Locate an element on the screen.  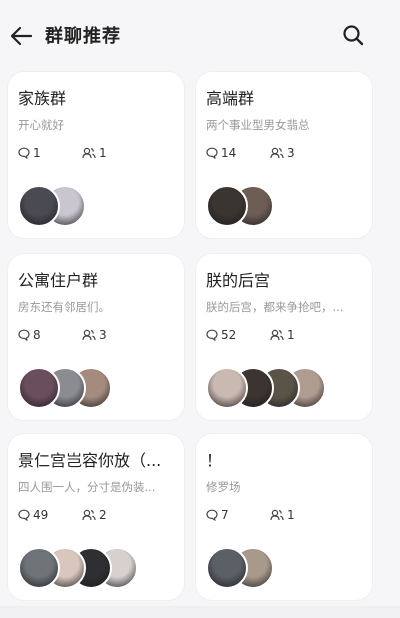
message-count: 49 is located at coordinates (33, 515).